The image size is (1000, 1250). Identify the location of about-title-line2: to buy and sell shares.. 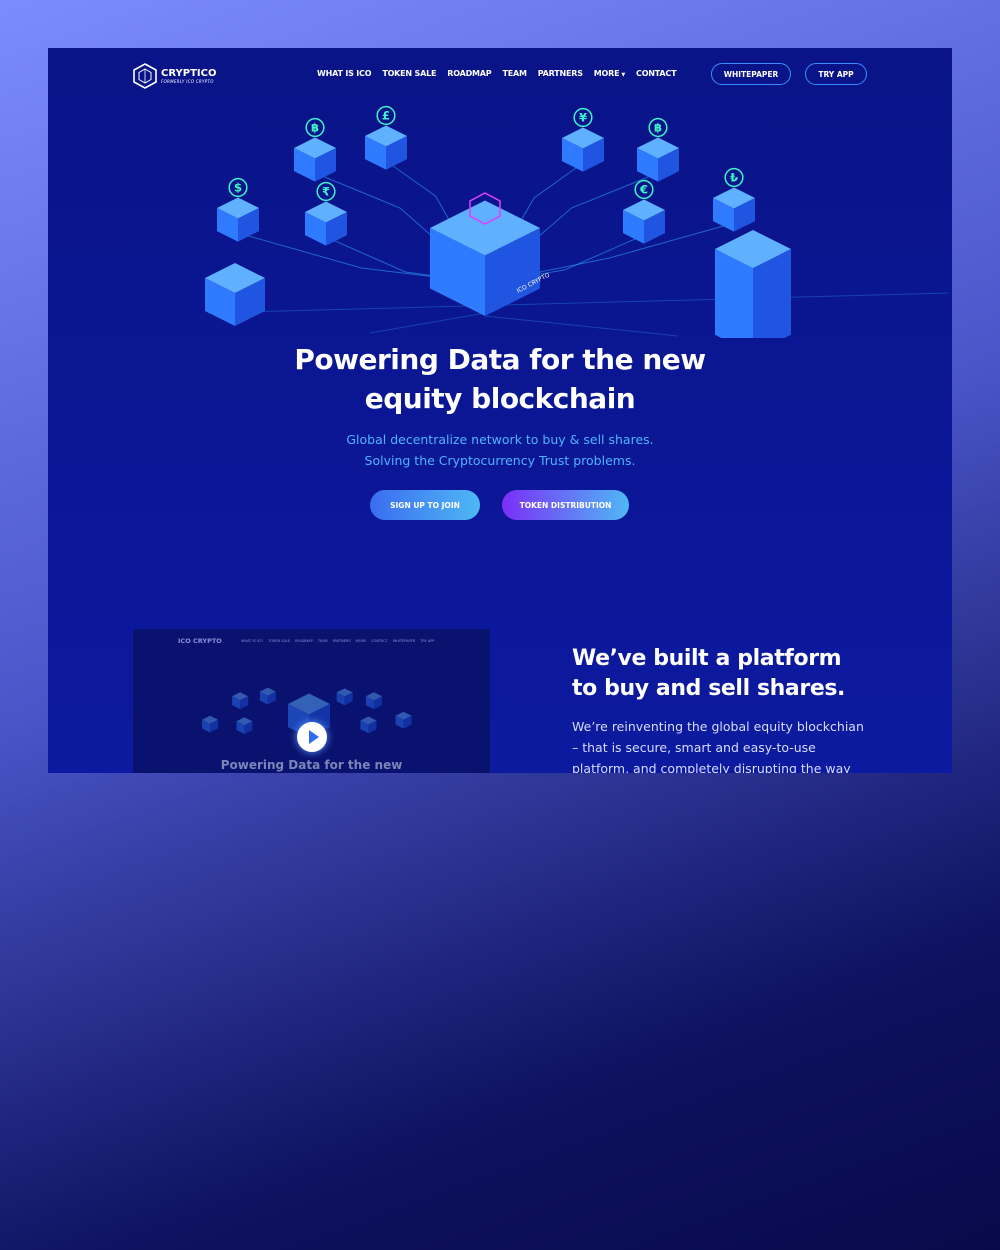
(708, 688).